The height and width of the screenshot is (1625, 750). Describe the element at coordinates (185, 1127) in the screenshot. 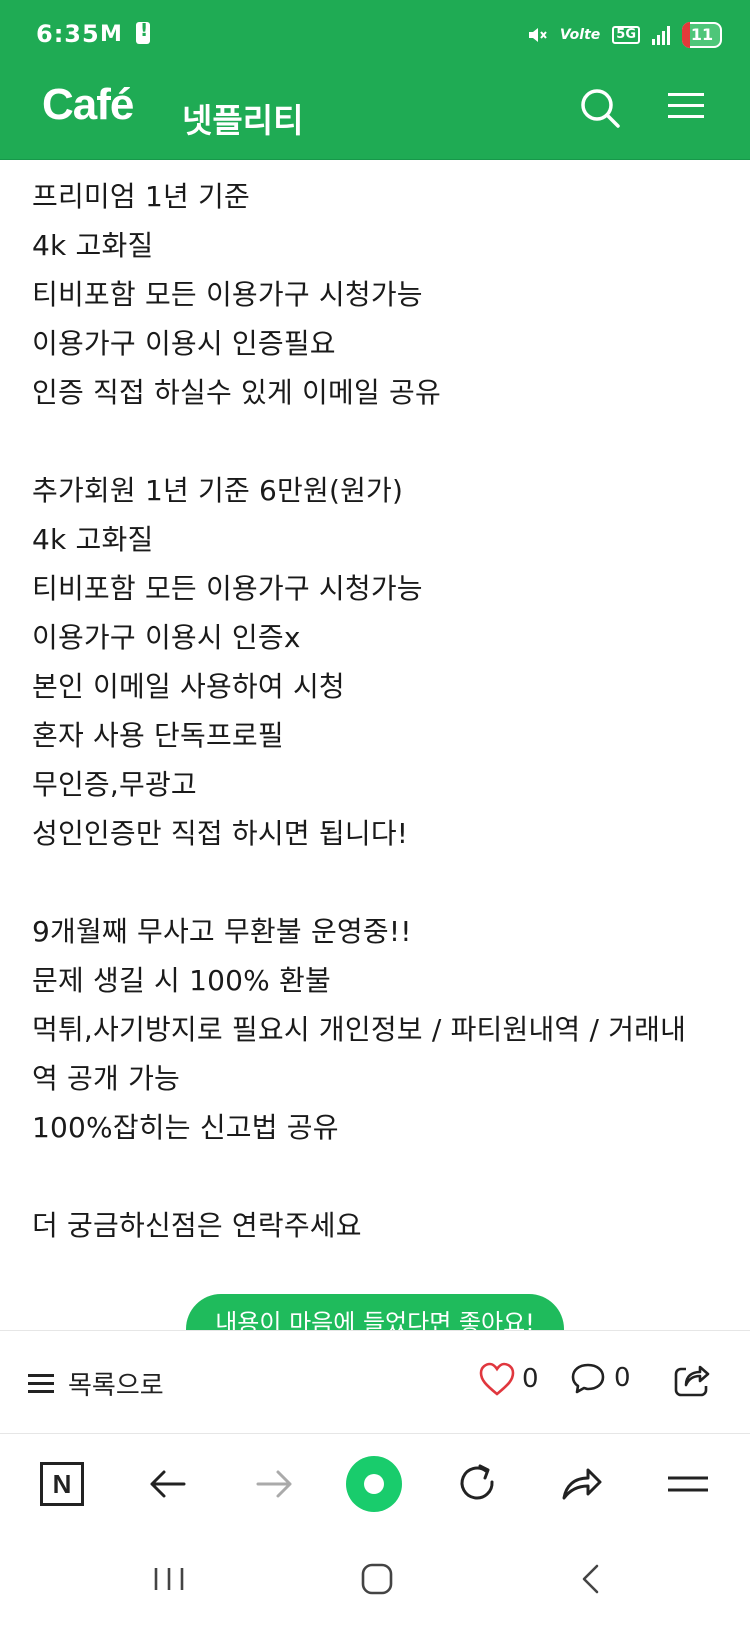

I see `post-line: 100%잡히는 신고법 공유` at that location.